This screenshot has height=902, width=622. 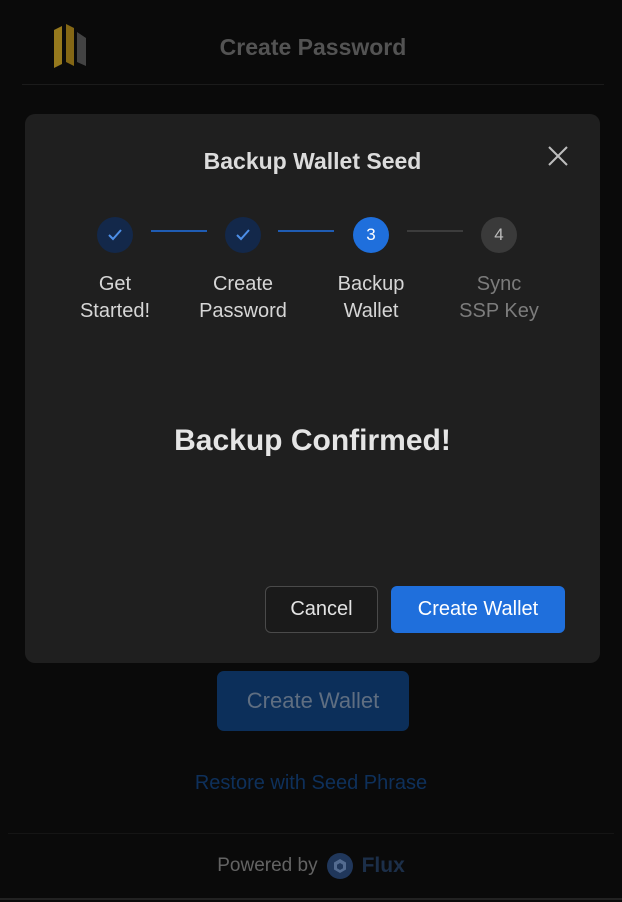 What do you see at coordinates (478, 609) in the screenshot?
I see `create-wallet-button: Create Wallet` at bounding box center [478, 609].